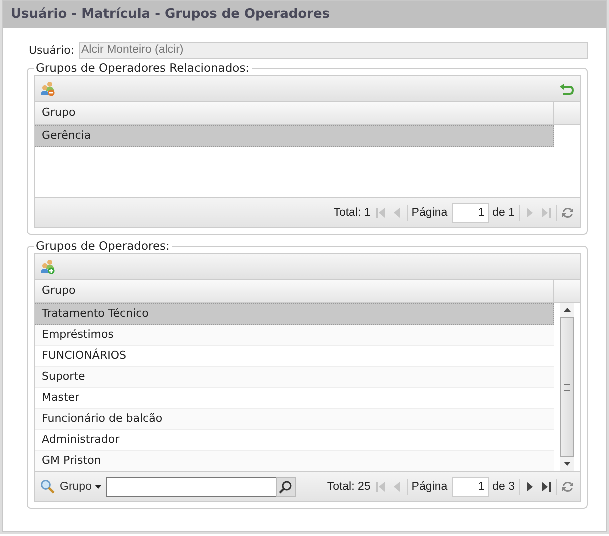 Image resolution: width=609 pixels, height=536 pixels. I want to click on users-remove-icon, so click(48, 88).